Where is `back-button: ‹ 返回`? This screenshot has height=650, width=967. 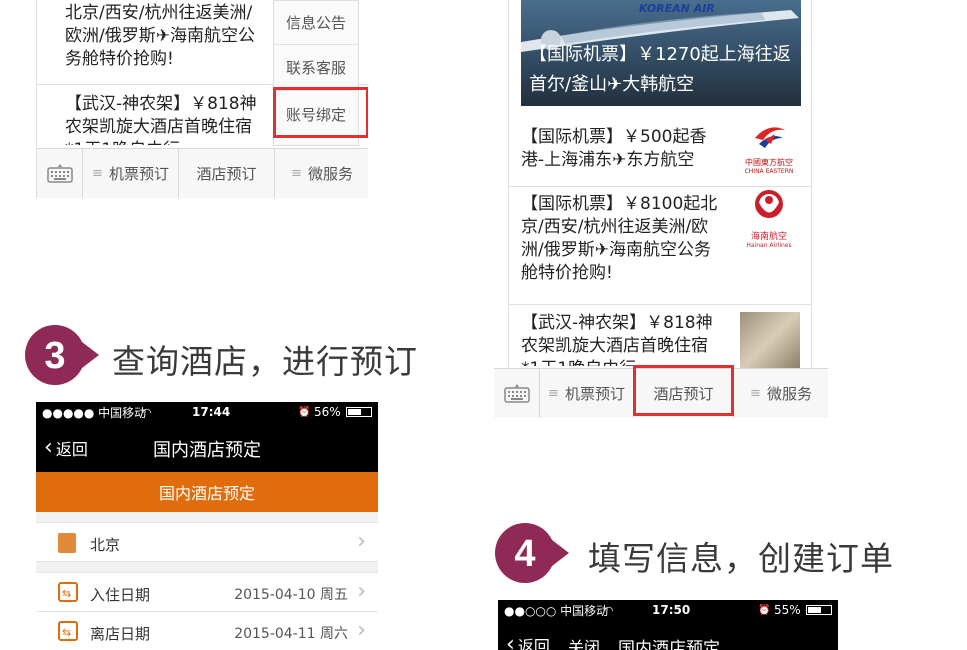
back-button: ‹ 返回 is located at coordinates (528, 641).